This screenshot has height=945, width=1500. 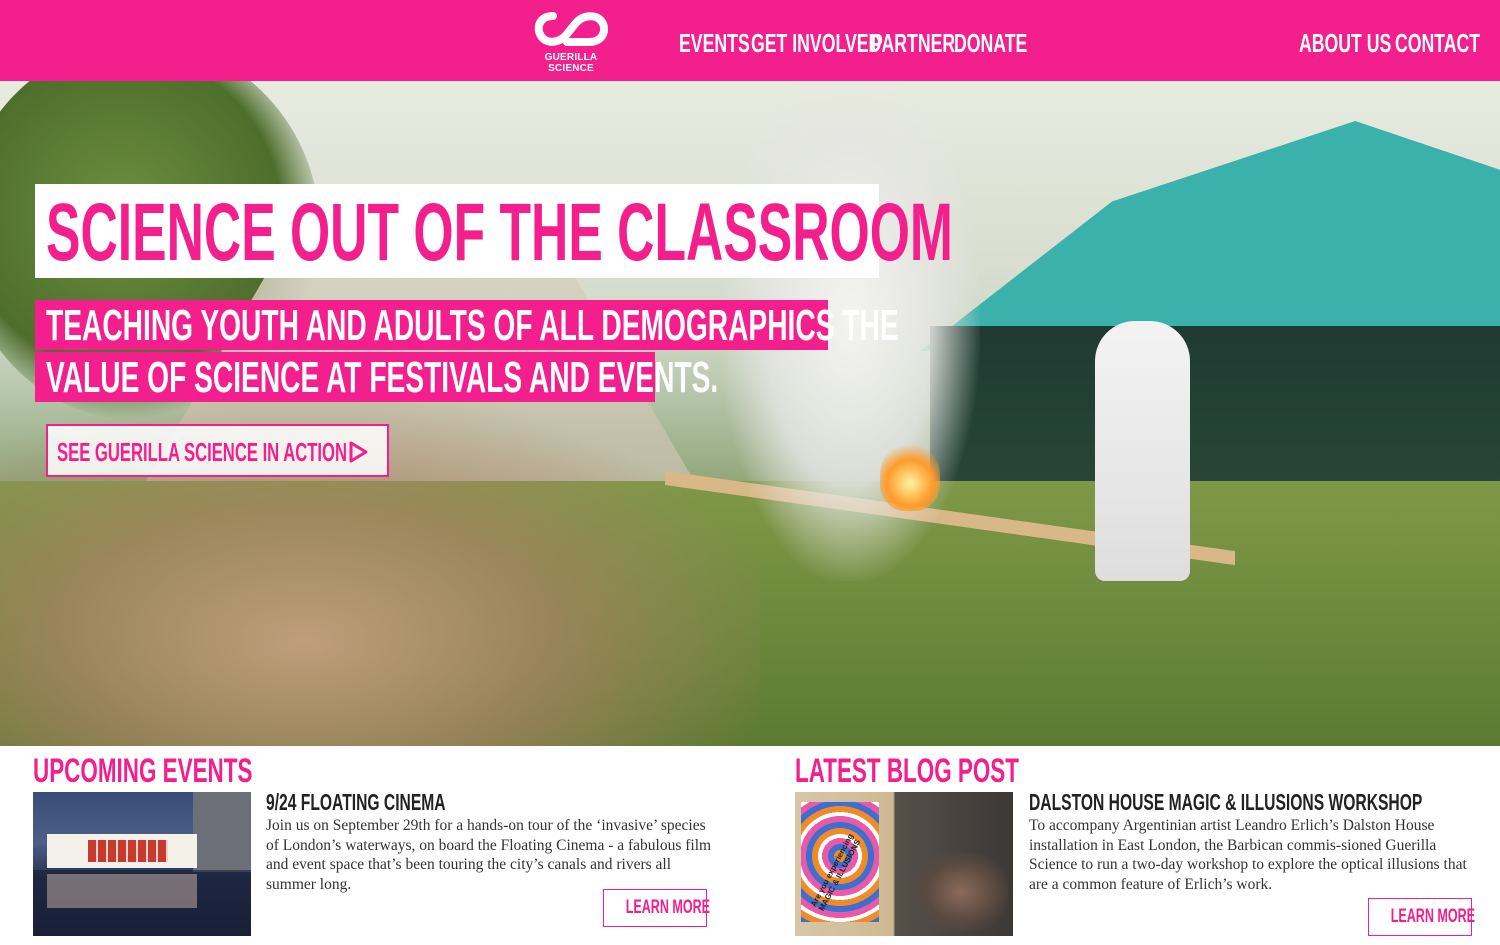 What do you see at coordinates (910, 476) in the screenshot?
I see `hero-fire` at bounding box center [910, 476].